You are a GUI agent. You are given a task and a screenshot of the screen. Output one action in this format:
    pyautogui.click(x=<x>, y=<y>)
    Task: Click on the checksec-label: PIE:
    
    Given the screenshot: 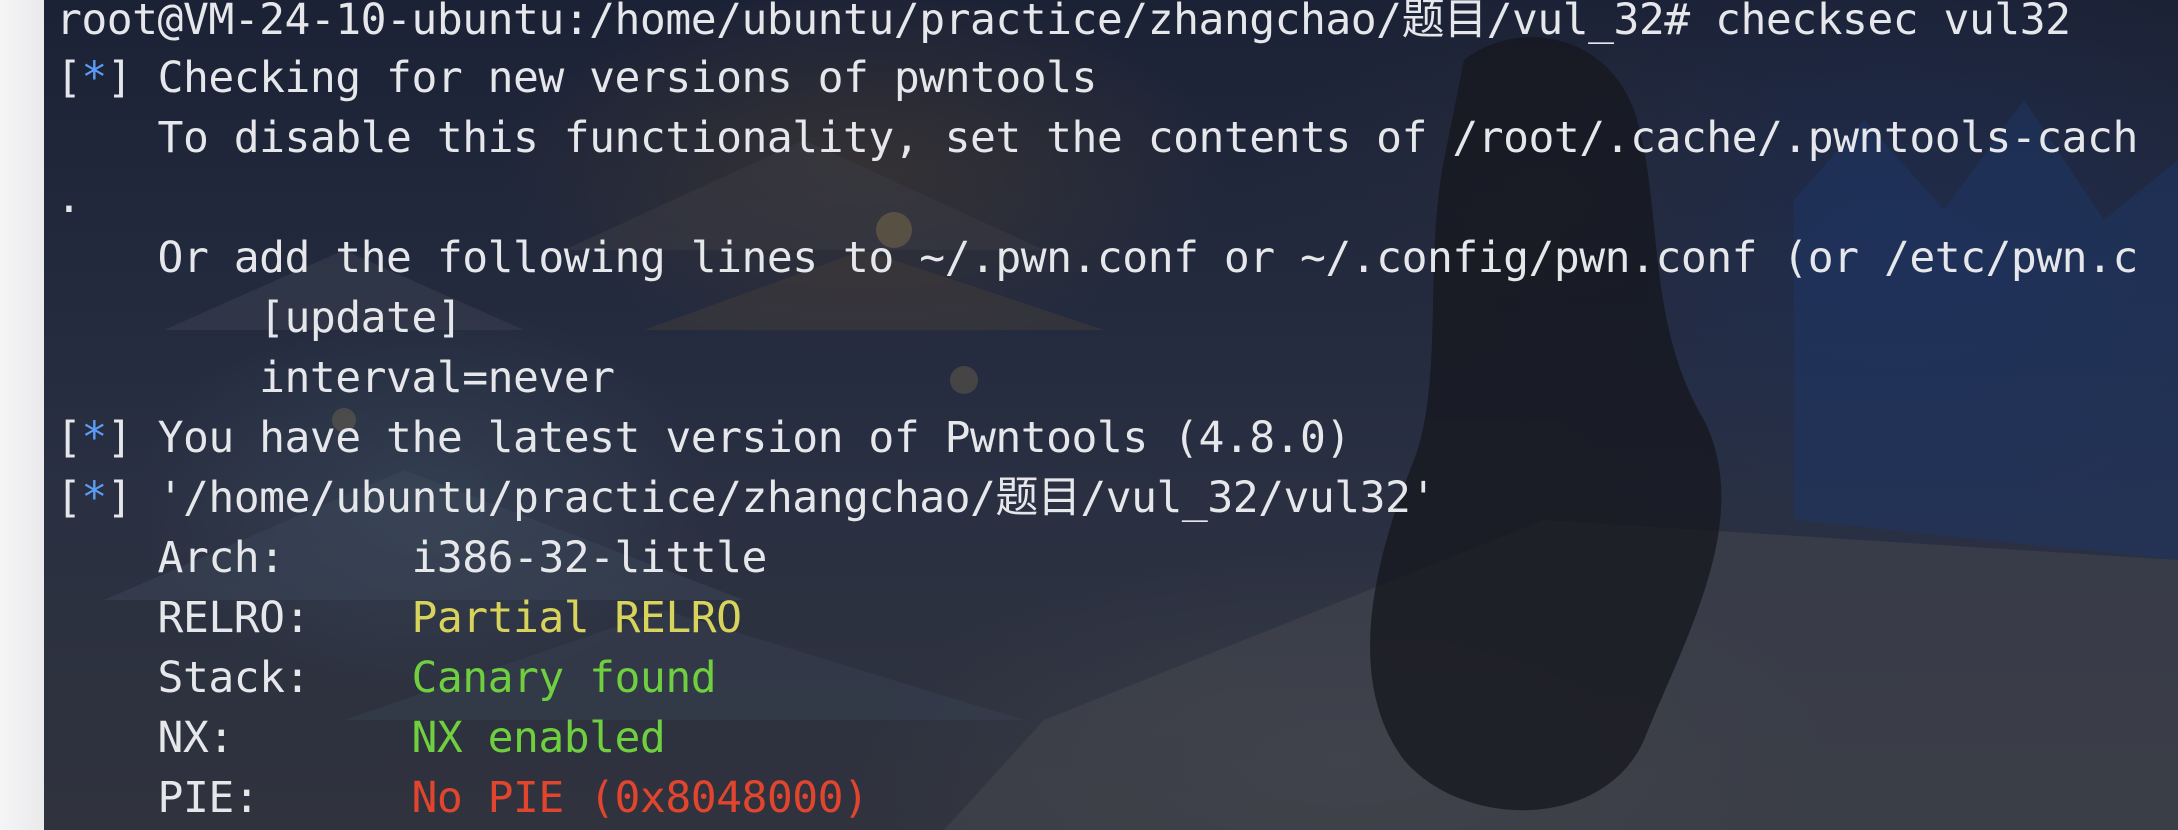 What is the action you would take?
    pyautogui.click(x=234, y=798)
    